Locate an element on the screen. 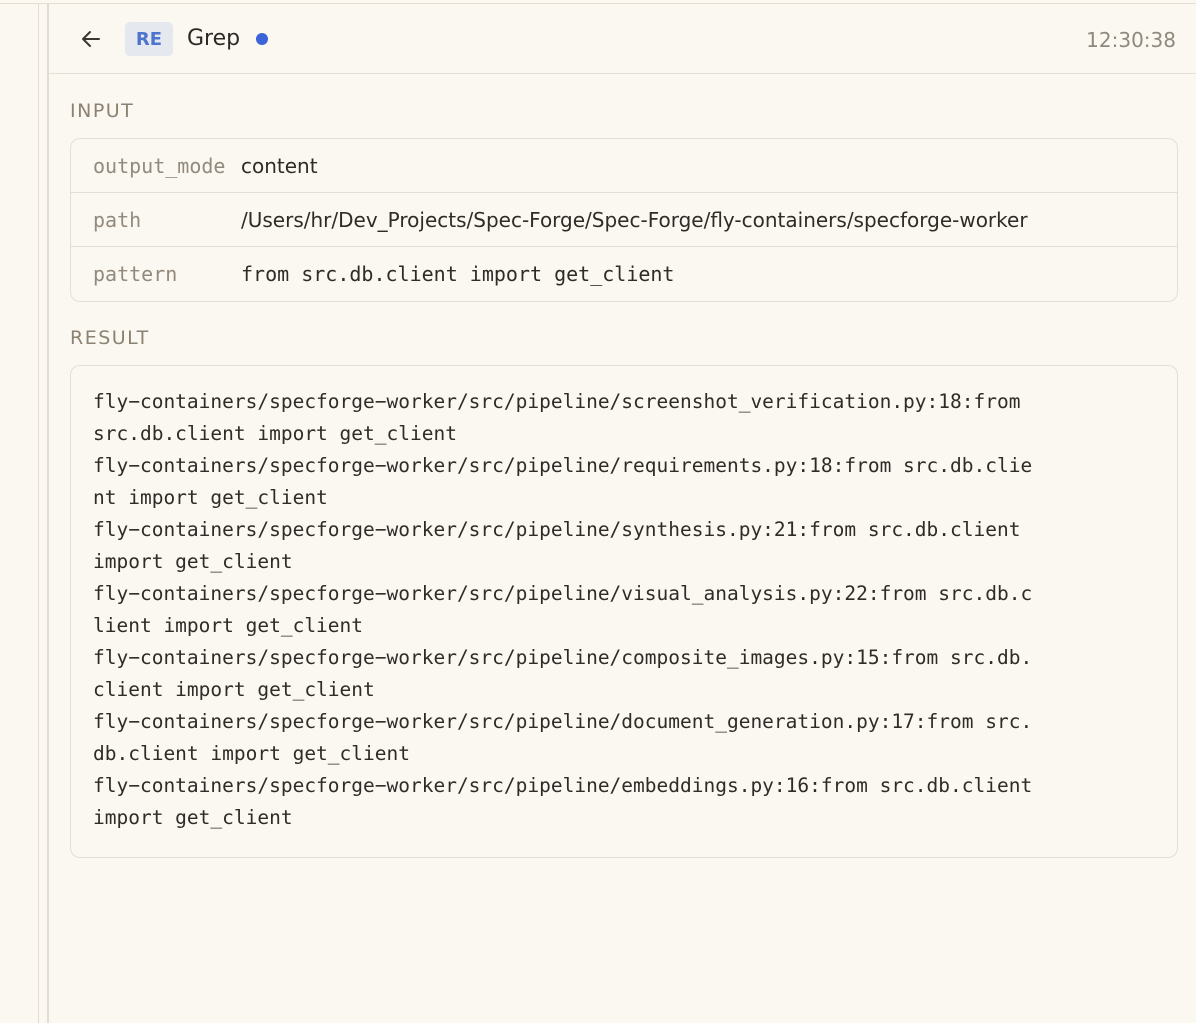  param-key: path is located at coordinates (117, 220).